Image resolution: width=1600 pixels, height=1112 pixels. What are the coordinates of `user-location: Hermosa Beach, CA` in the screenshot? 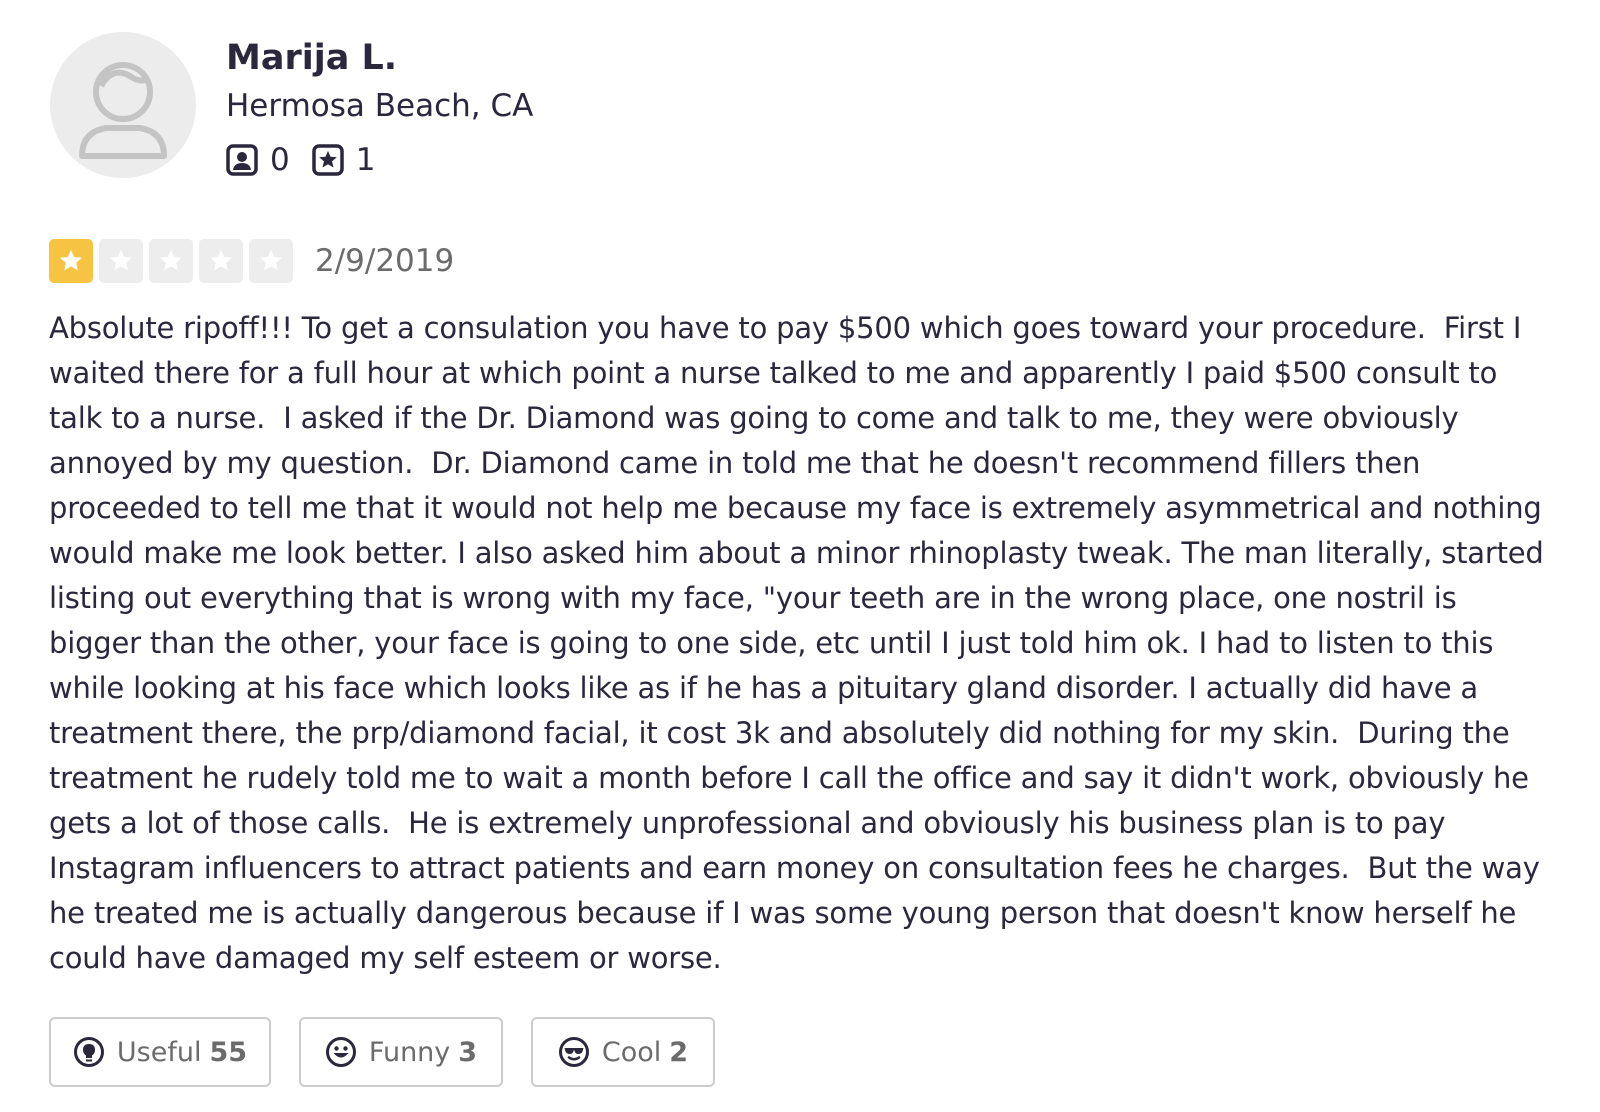 It's located at (380, 106).